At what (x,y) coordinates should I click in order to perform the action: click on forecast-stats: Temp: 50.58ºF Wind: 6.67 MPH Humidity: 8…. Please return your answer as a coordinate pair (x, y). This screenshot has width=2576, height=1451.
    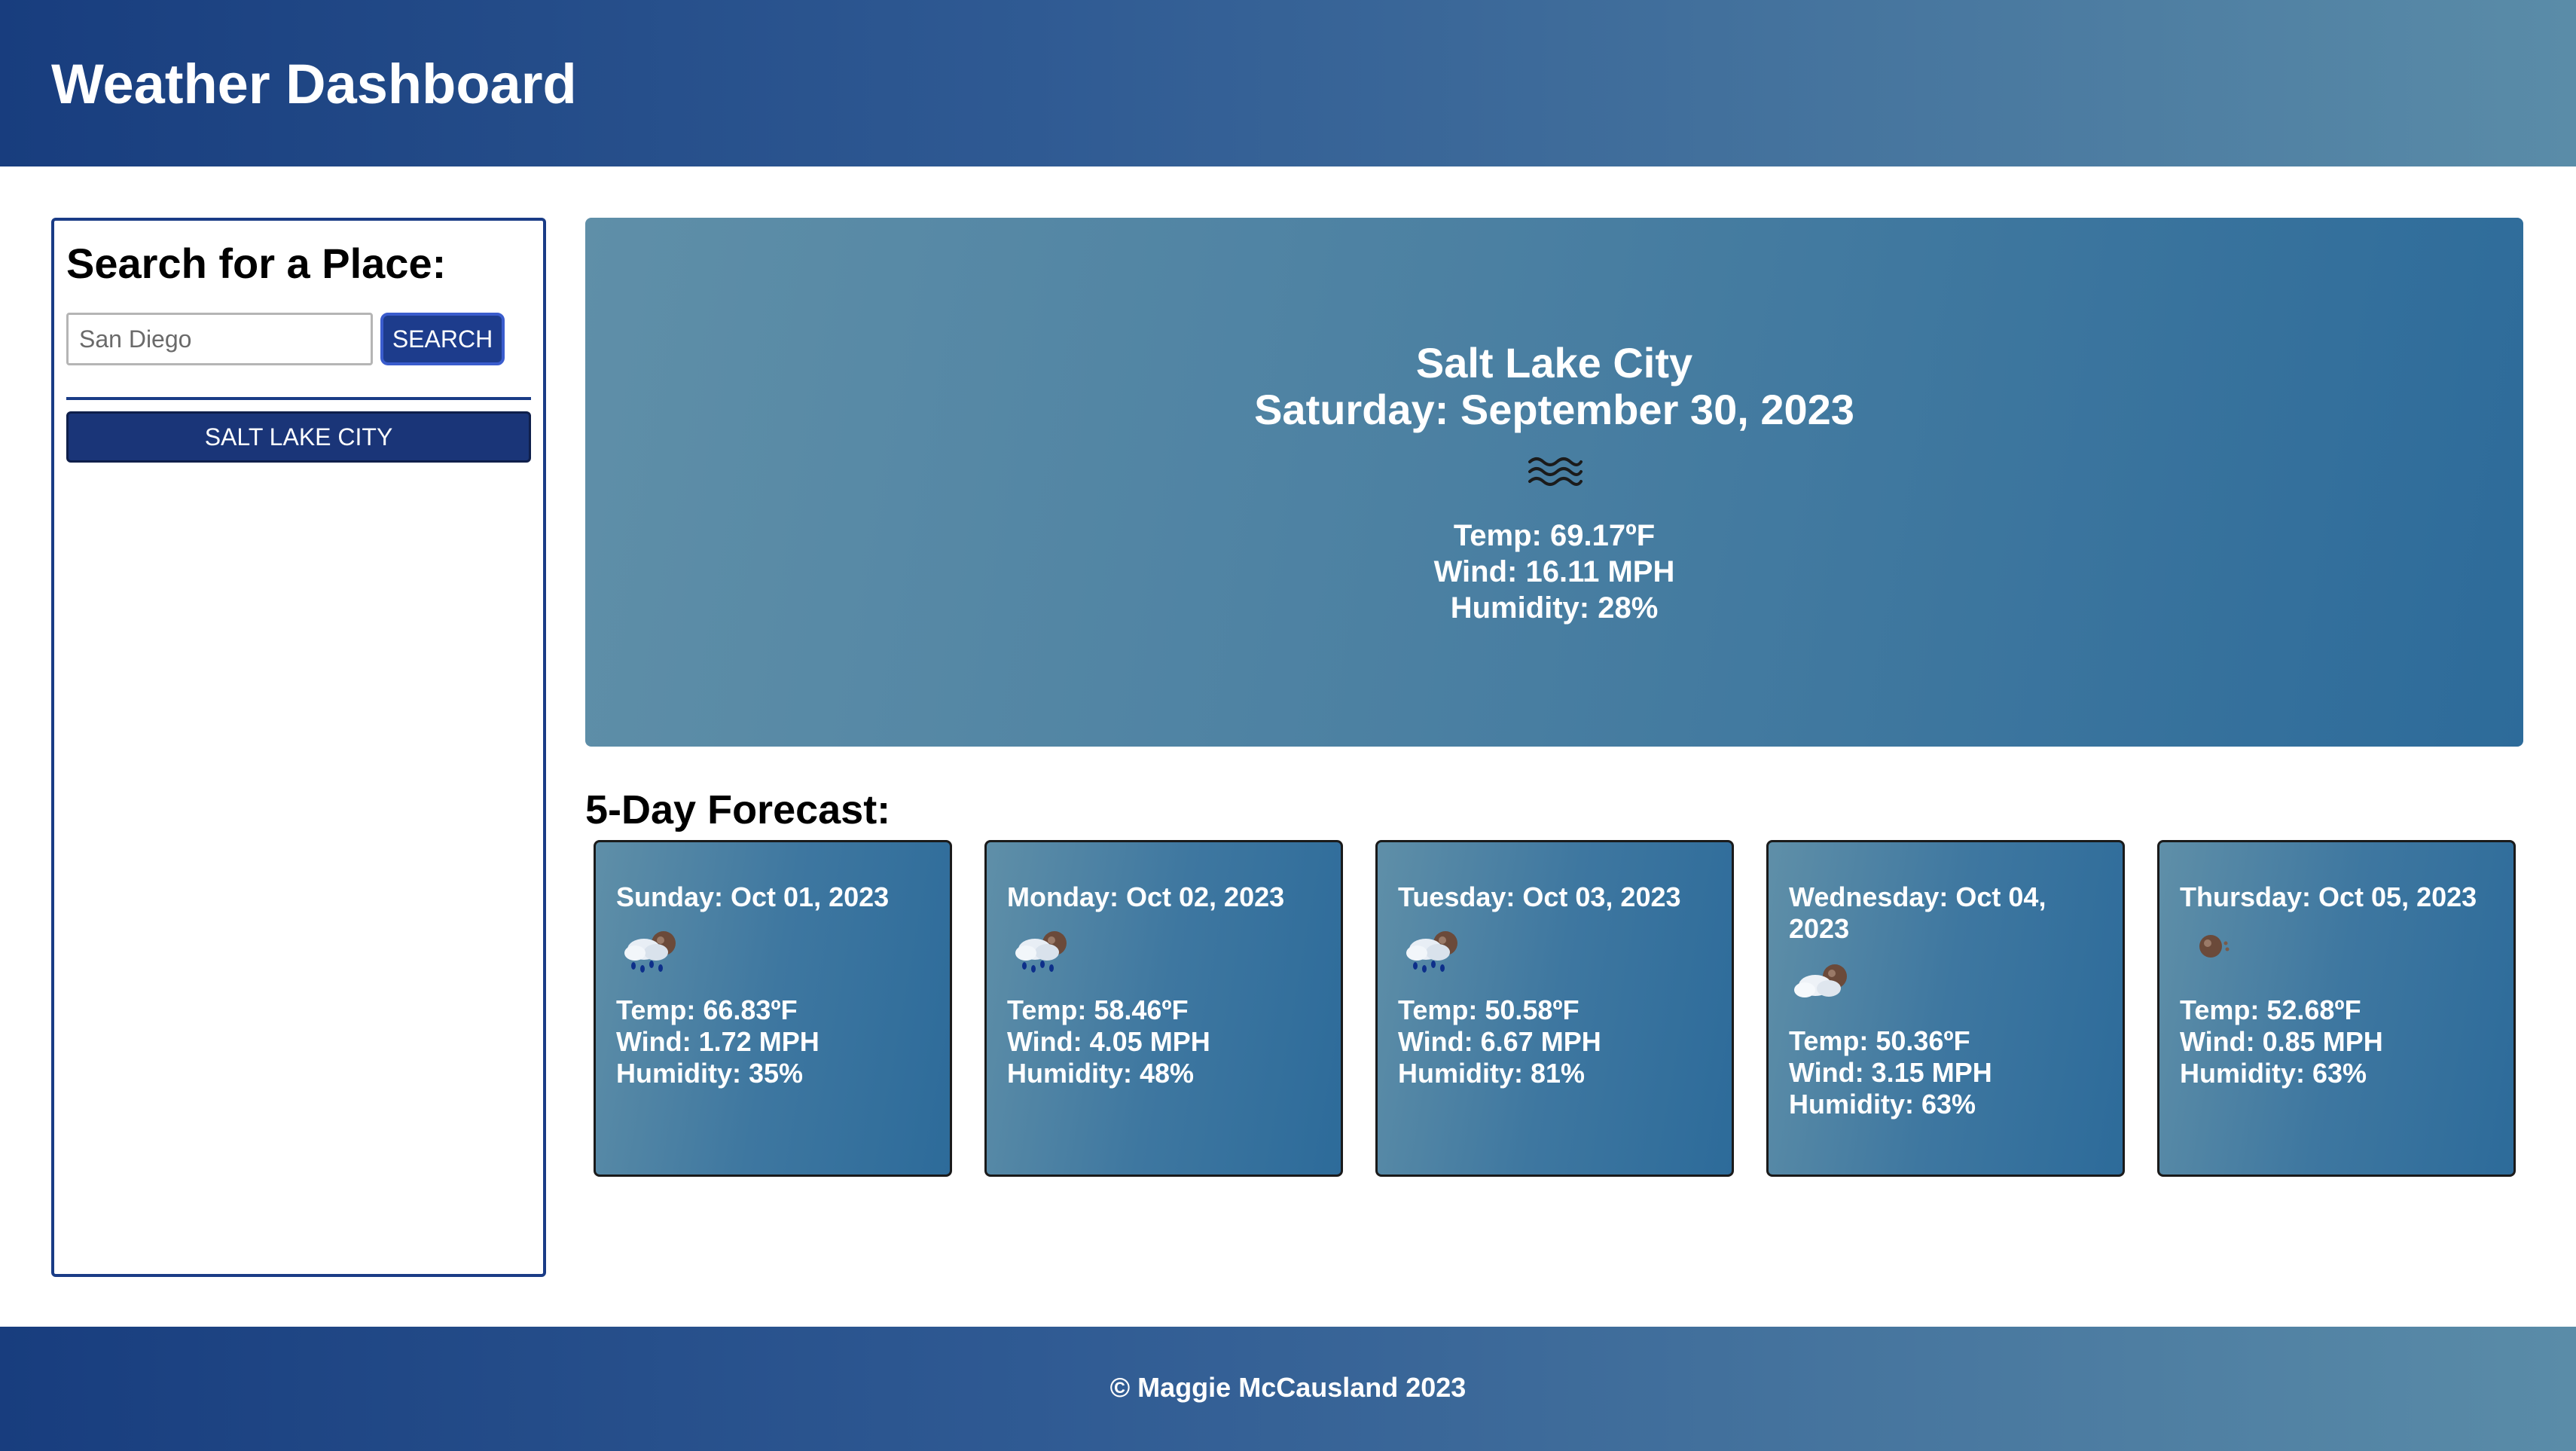
    Looking at the image, I should click on (1500, 1041).